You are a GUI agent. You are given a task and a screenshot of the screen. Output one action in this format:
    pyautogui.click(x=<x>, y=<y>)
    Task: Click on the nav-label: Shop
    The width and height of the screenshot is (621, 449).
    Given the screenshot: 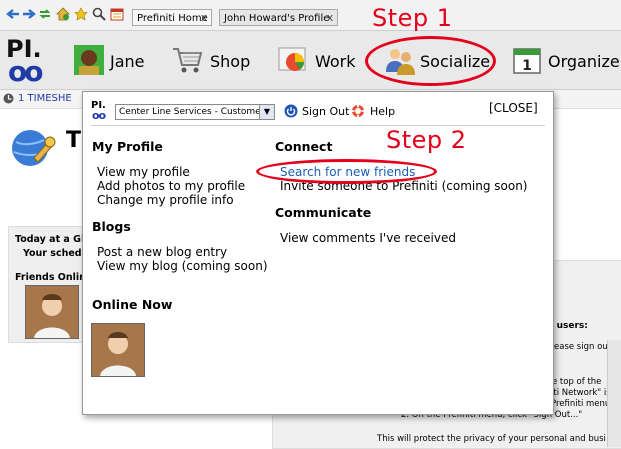 What is the action you would take?
    pyautogui.click(x=230, y=61)
    